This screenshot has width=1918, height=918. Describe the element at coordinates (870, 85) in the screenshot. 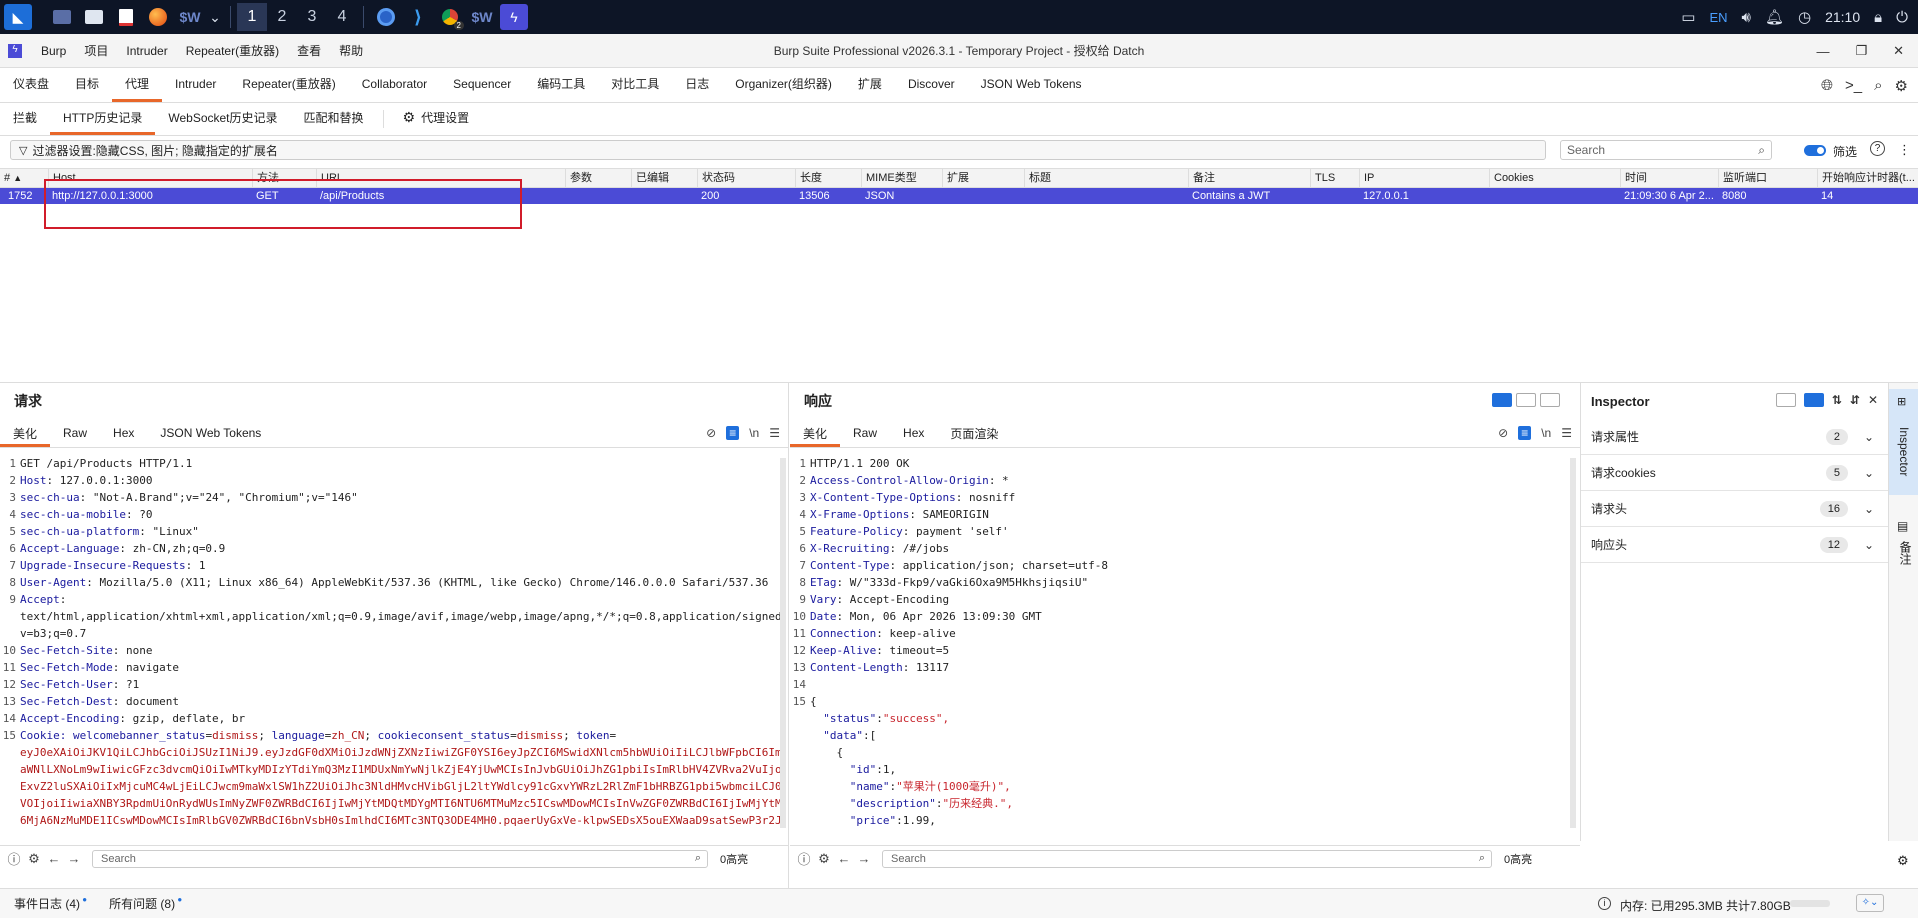

I see `tab-extensions: 扩展` at that location.